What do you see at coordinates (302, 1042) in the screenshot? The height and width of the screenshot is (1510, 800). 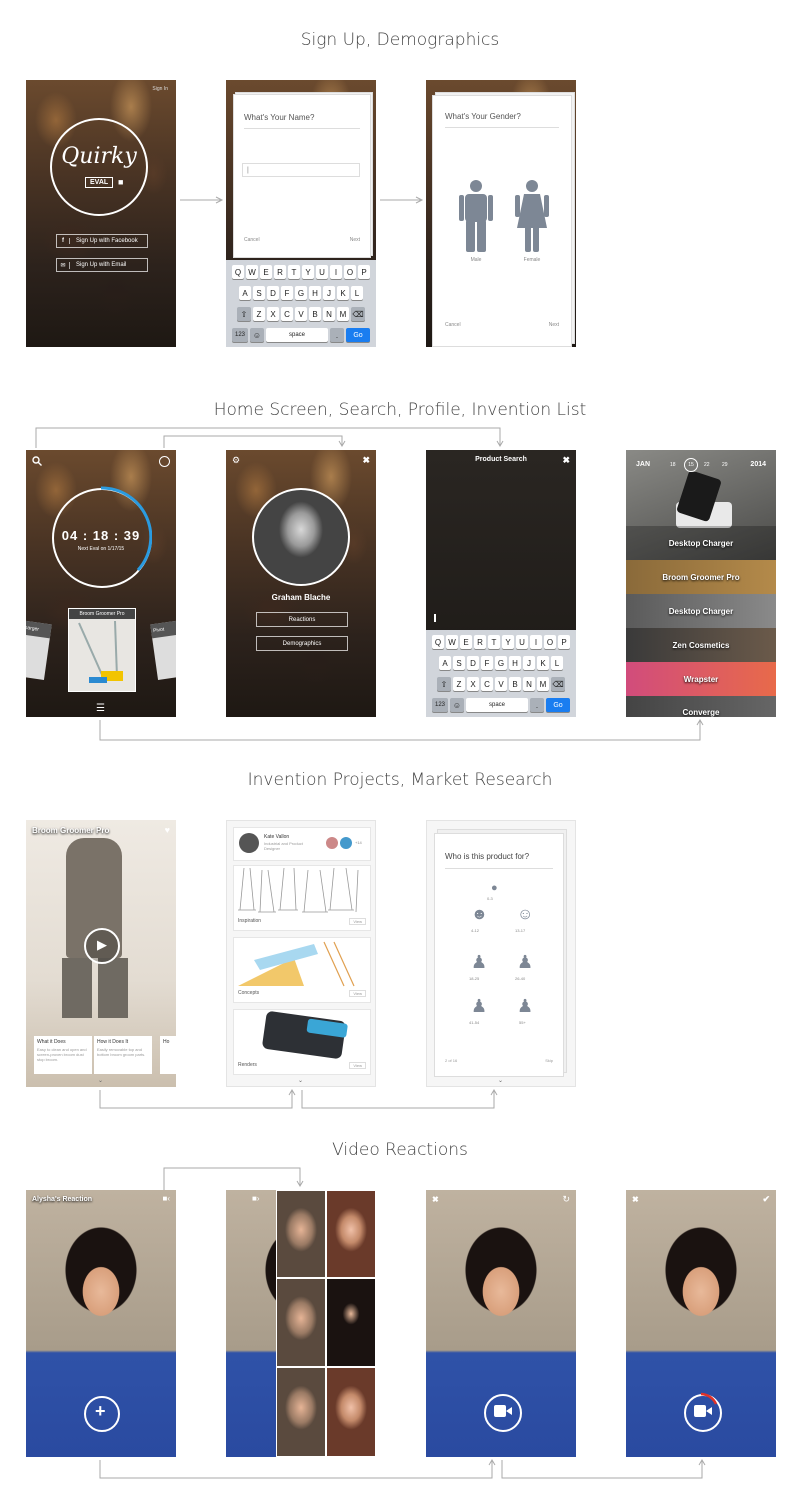 I see `renders-card: Renders View` at bounding box center [302, 1042].